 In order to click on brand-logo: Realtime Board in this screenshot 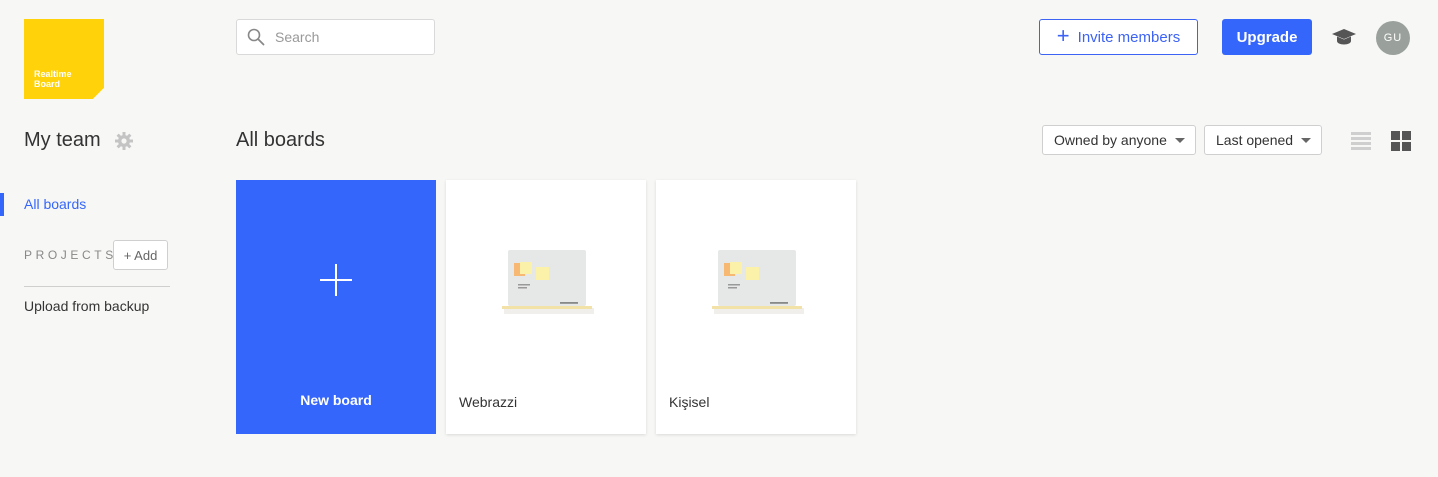, I will do `click(64, 59)`.